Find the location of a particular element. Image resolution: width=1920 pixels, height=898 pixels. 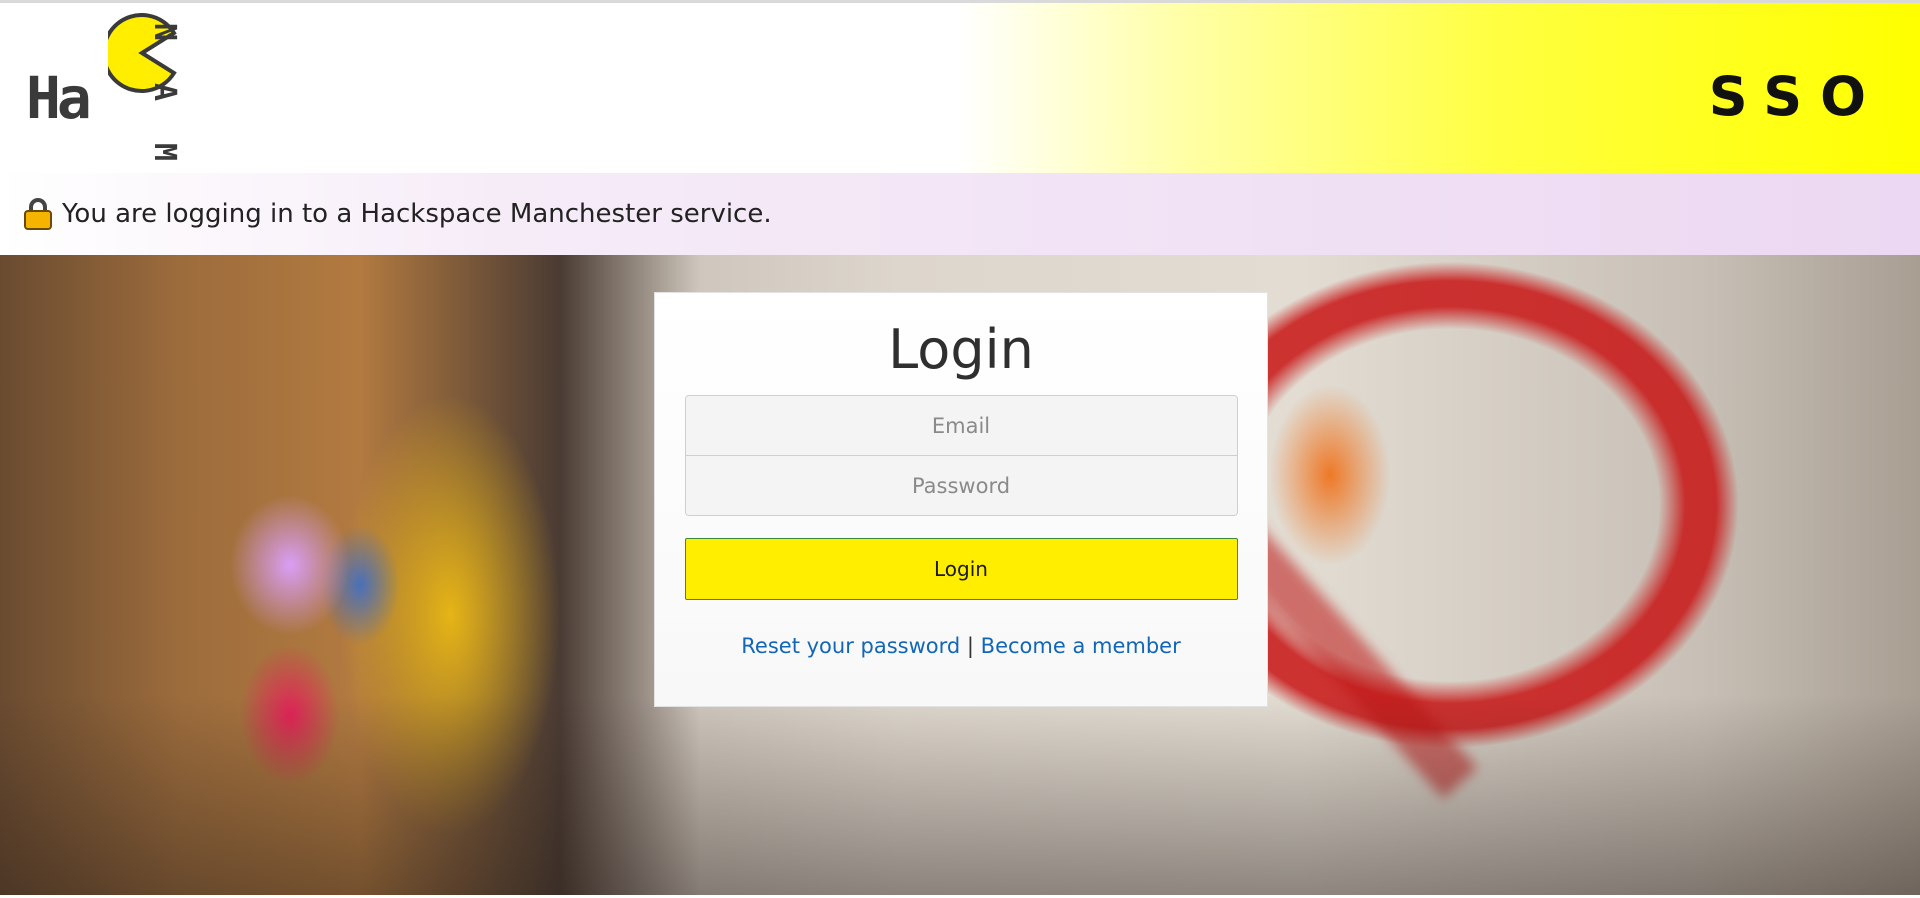

credentials-group is located at coordinates (961, 455).